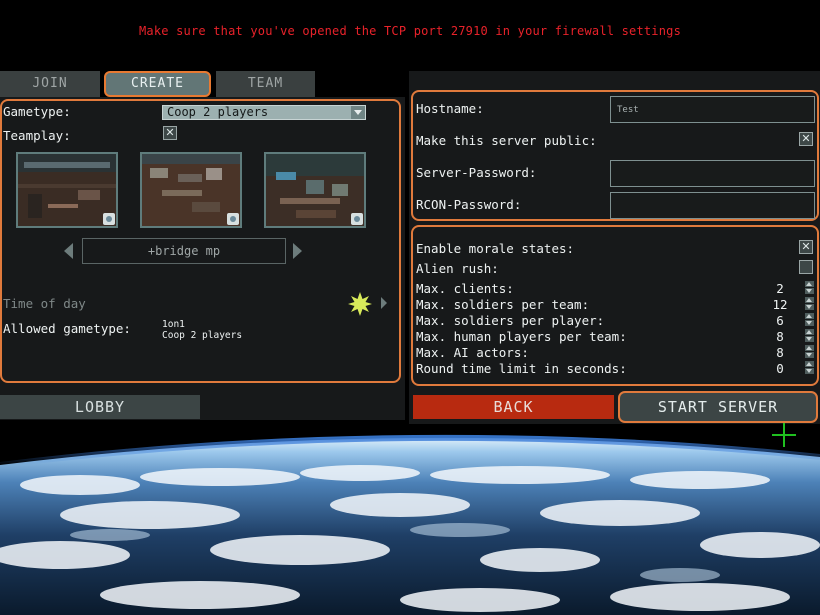  Describe the element at coordinates (68, 251) in the screenshot. I see `previous-map-arrow-icon` at that location.